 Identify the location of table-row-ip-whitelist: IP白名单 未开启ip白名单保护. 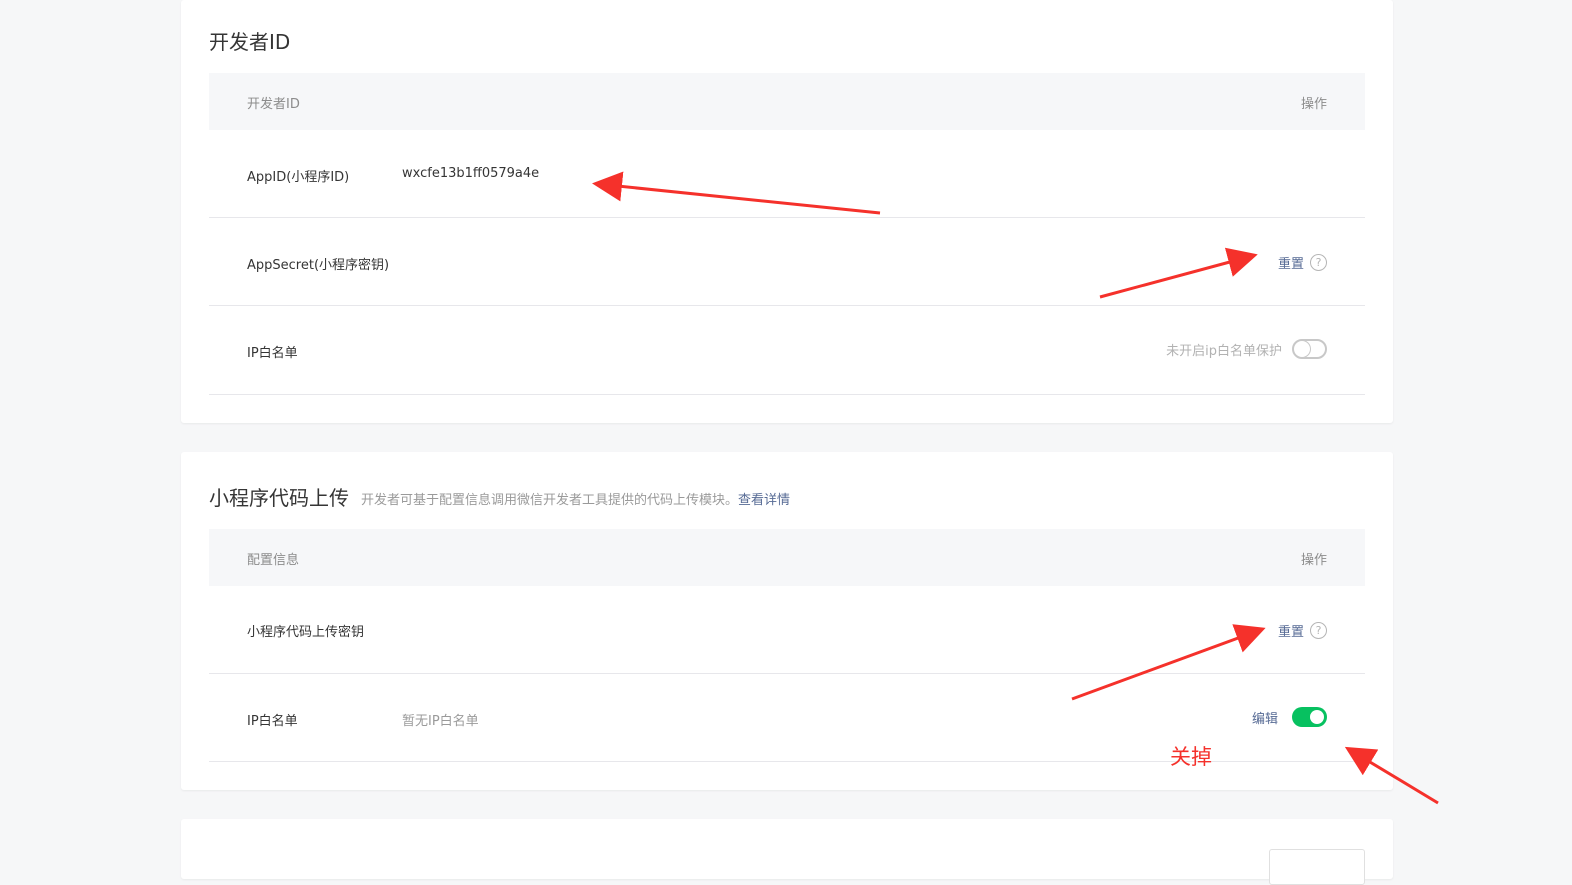
(787, 350).